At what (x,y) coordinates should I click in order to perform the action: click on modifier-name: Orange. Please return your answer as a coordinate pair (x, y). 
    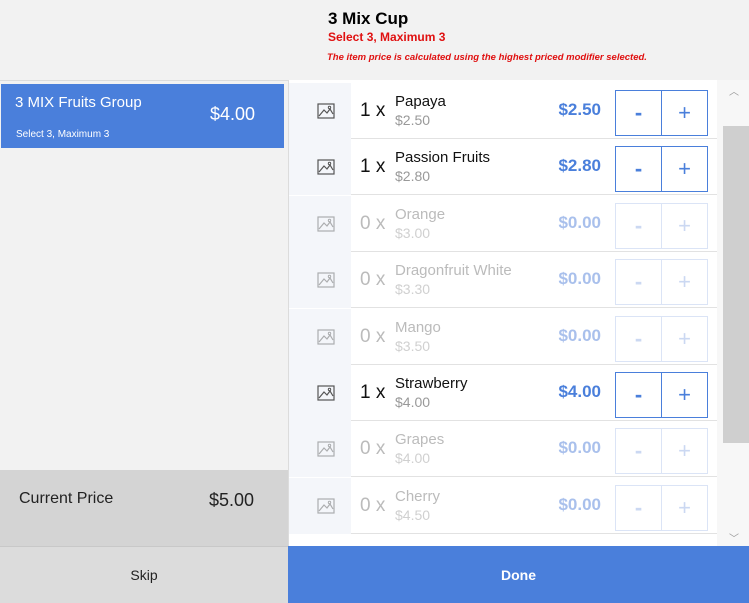
    Looking at the image, I should click on (420, 214).